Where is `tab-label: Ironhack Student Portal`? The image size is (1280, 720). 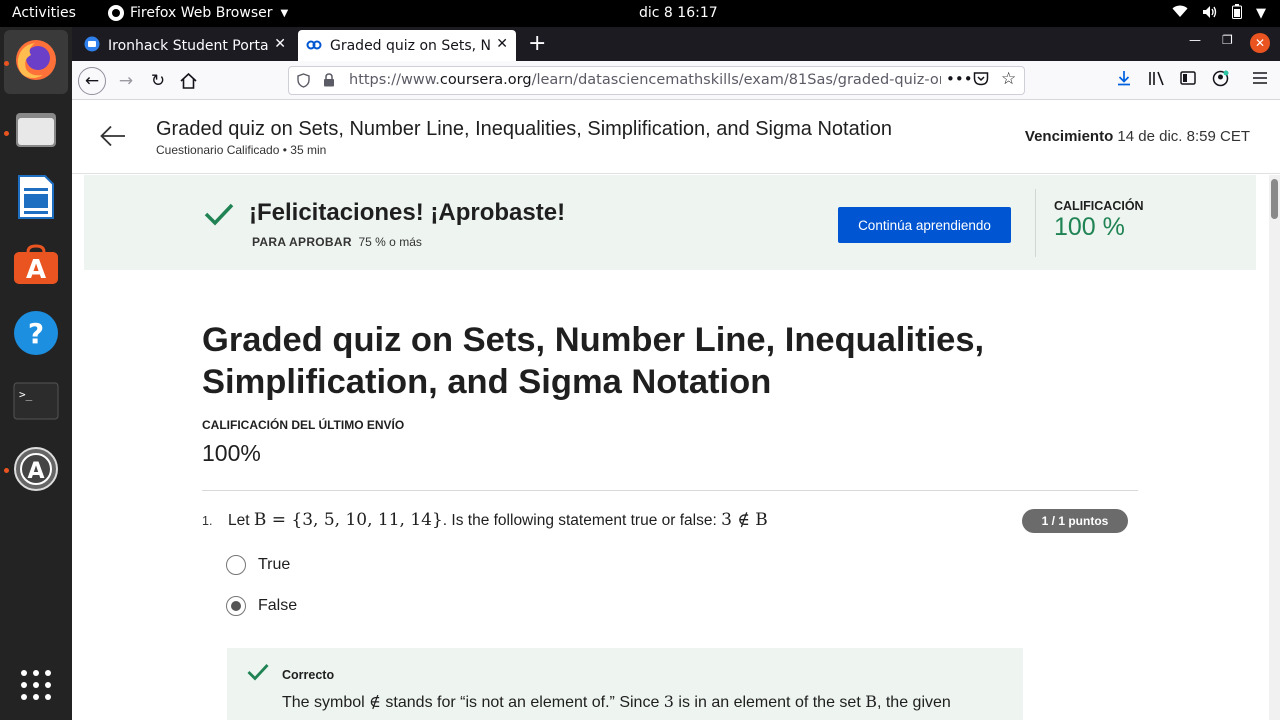 tab-label: Ironhack Student Portal is located at coordinates (188, 45).